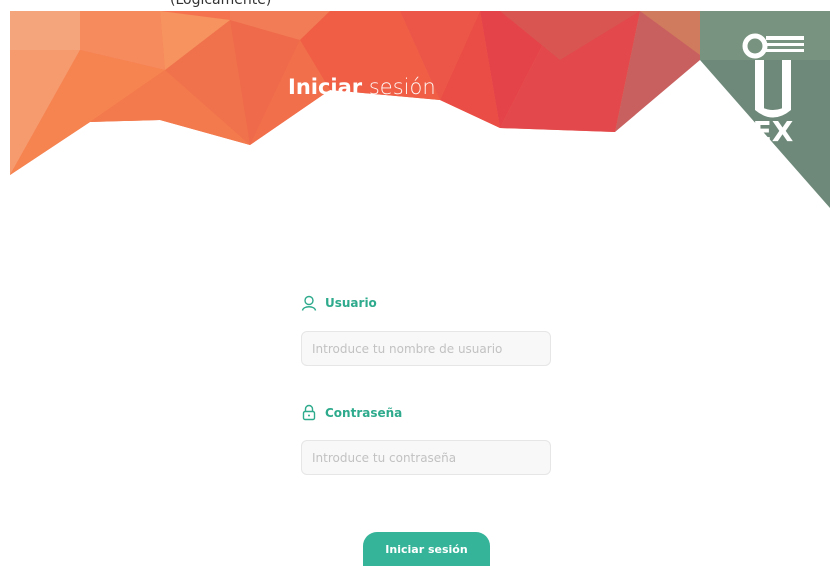  What do you see at coordinates (364, 412) in the screenshot?
I see `password-label: Contraseña` at bounding box center [364, 412].